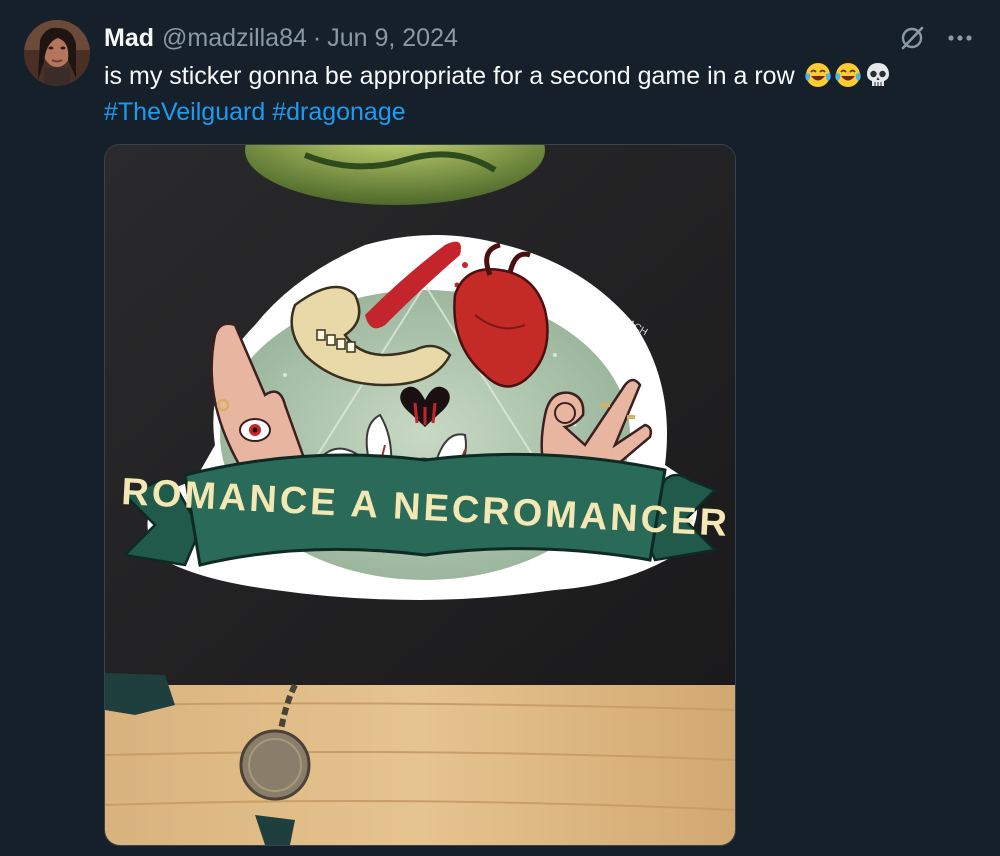 This screenshot has height=856, width=1000. I want to click on grok-button, so click(912, 38).